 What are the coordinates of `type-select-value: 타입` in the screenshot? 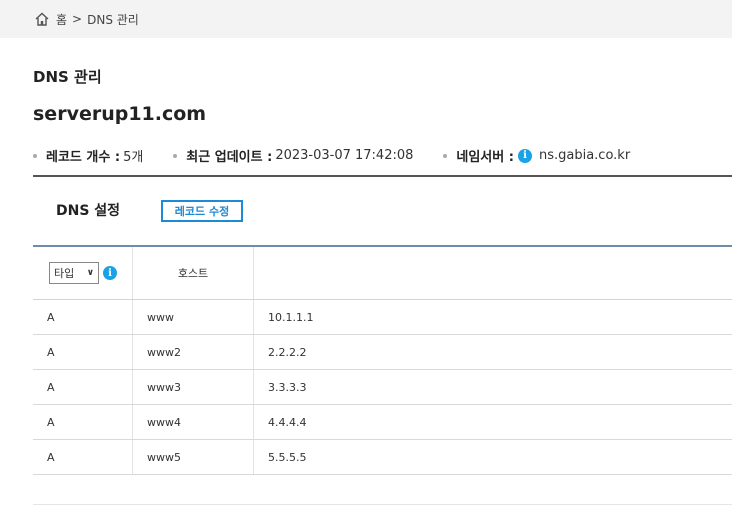 It's located at (64, 273).